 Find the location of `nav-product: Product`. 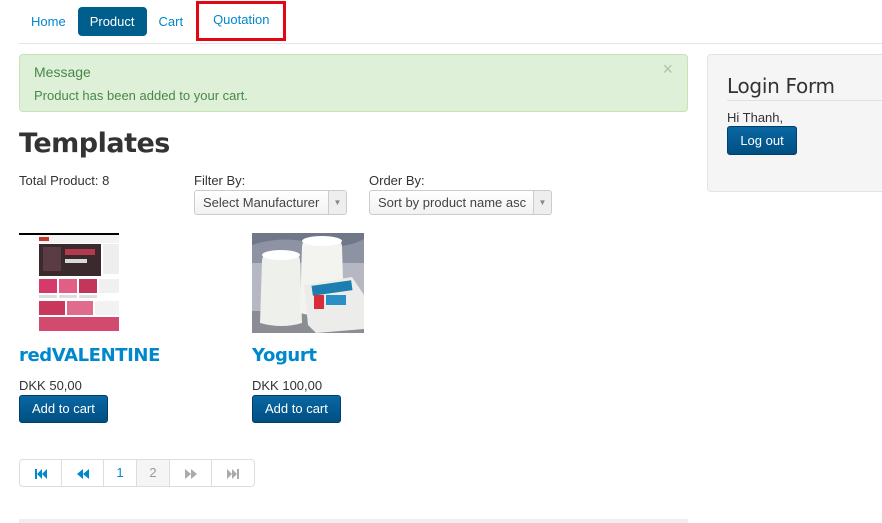

nav-product: Product is located at coordinates (112, 21).